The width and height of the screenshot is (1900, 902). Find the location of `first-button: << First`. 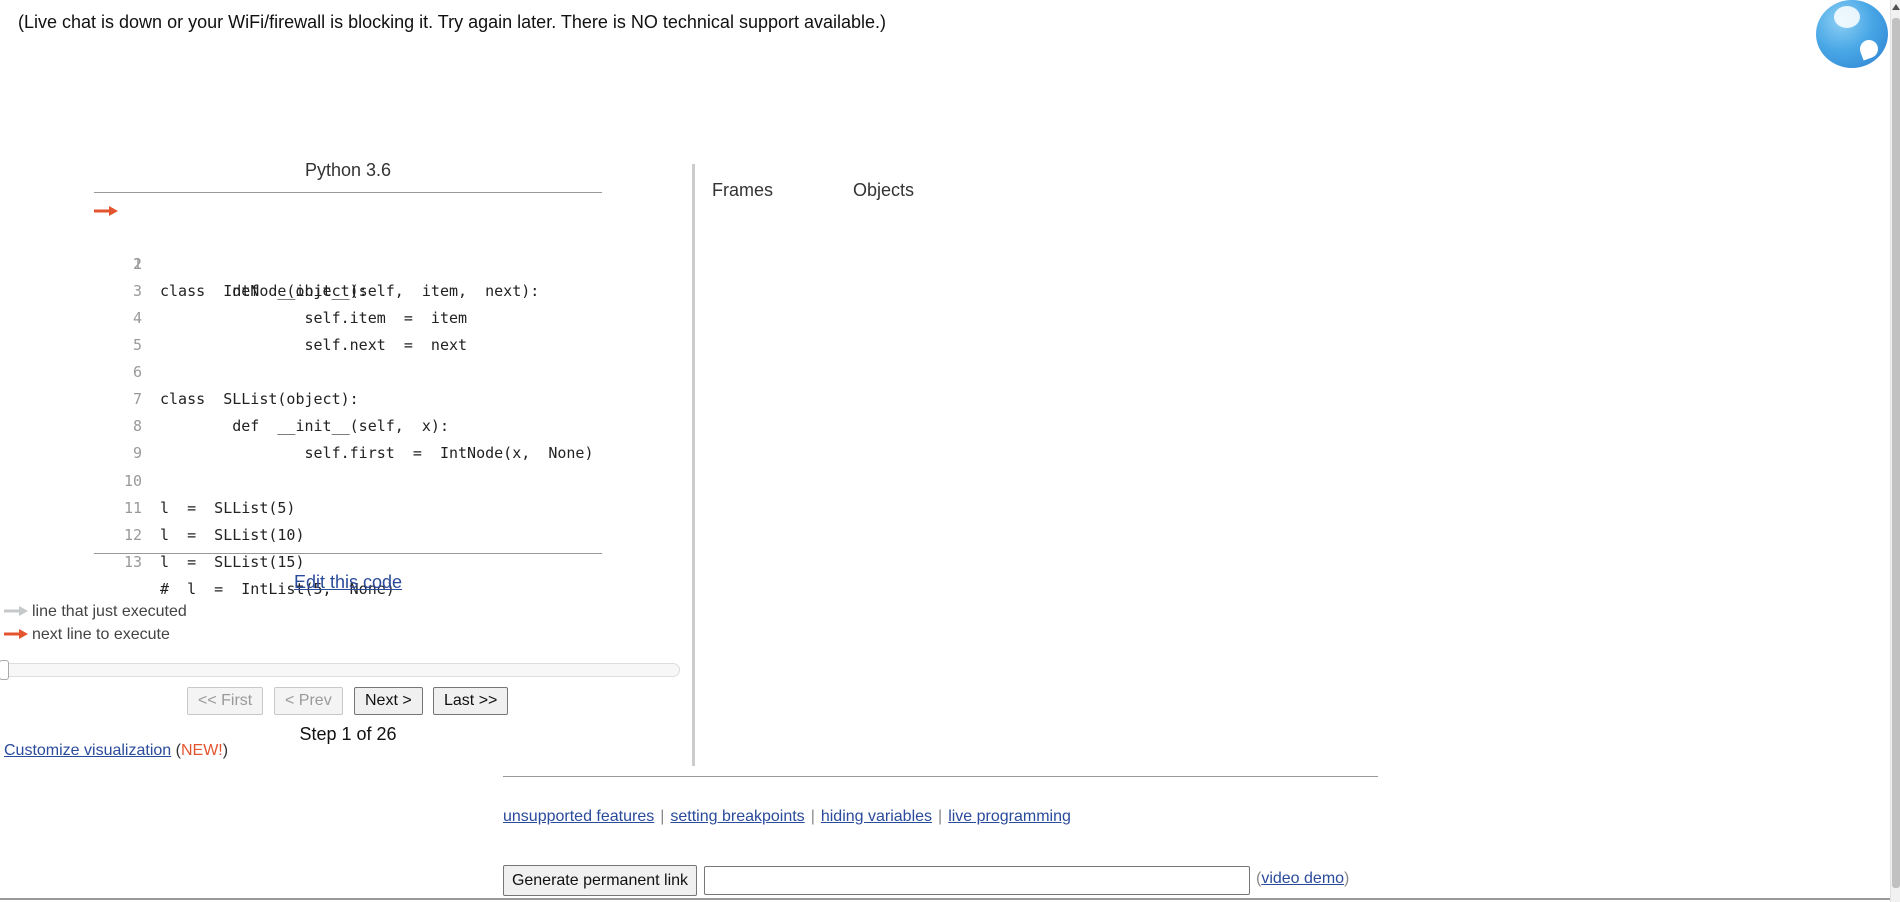

first-button: << First is located at coordinates (225, 701).